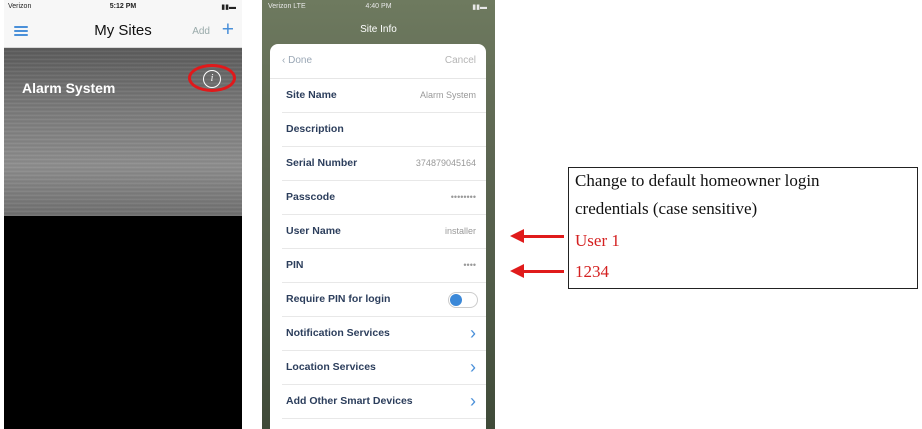  I want to click on add-button: Add, so click(201, 31).